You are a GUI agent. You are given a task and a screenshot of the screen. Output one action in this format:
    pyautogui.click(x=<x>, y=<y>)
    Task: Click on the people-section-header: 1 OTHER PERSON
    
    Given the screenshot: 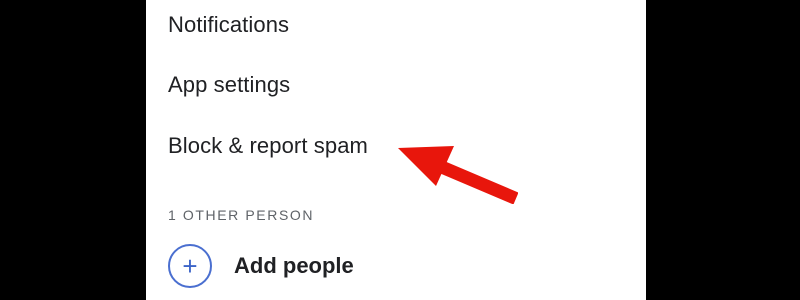 What is the action you would take?
    pyautogui.click(x=241, y=215)
    